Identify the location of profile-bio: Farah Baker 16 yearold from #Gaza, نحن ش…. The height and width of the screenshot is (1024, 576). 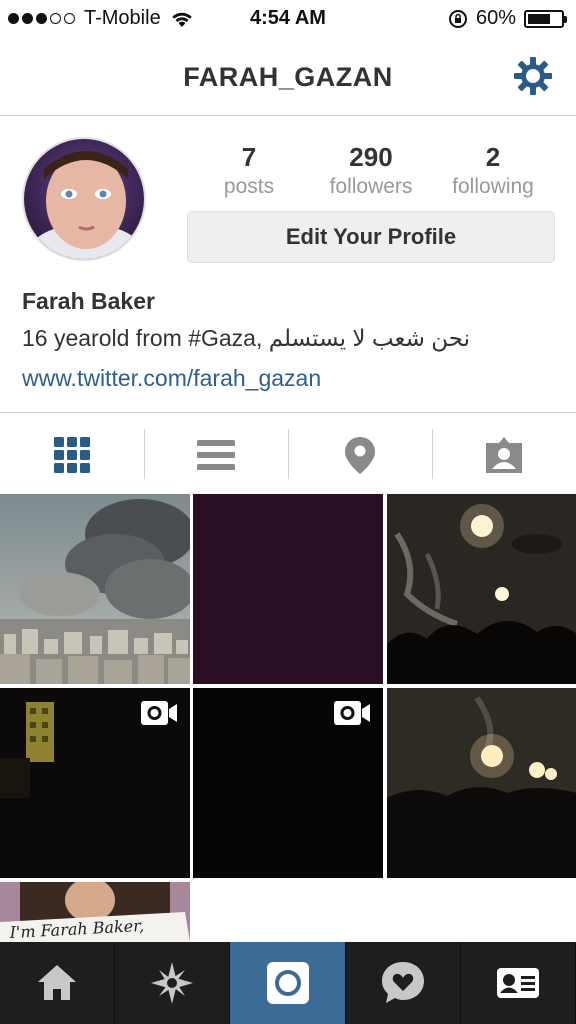
(292, 340).